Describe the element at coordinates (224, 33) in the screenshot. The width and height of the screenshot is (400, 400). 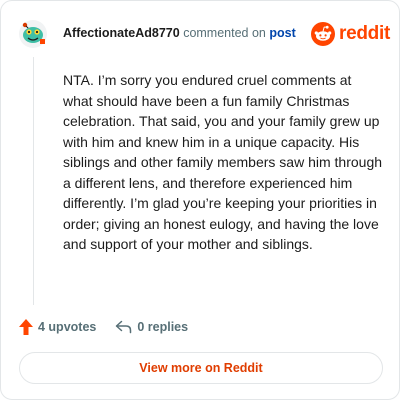
I see `commented-on-text: commented on` at that location.